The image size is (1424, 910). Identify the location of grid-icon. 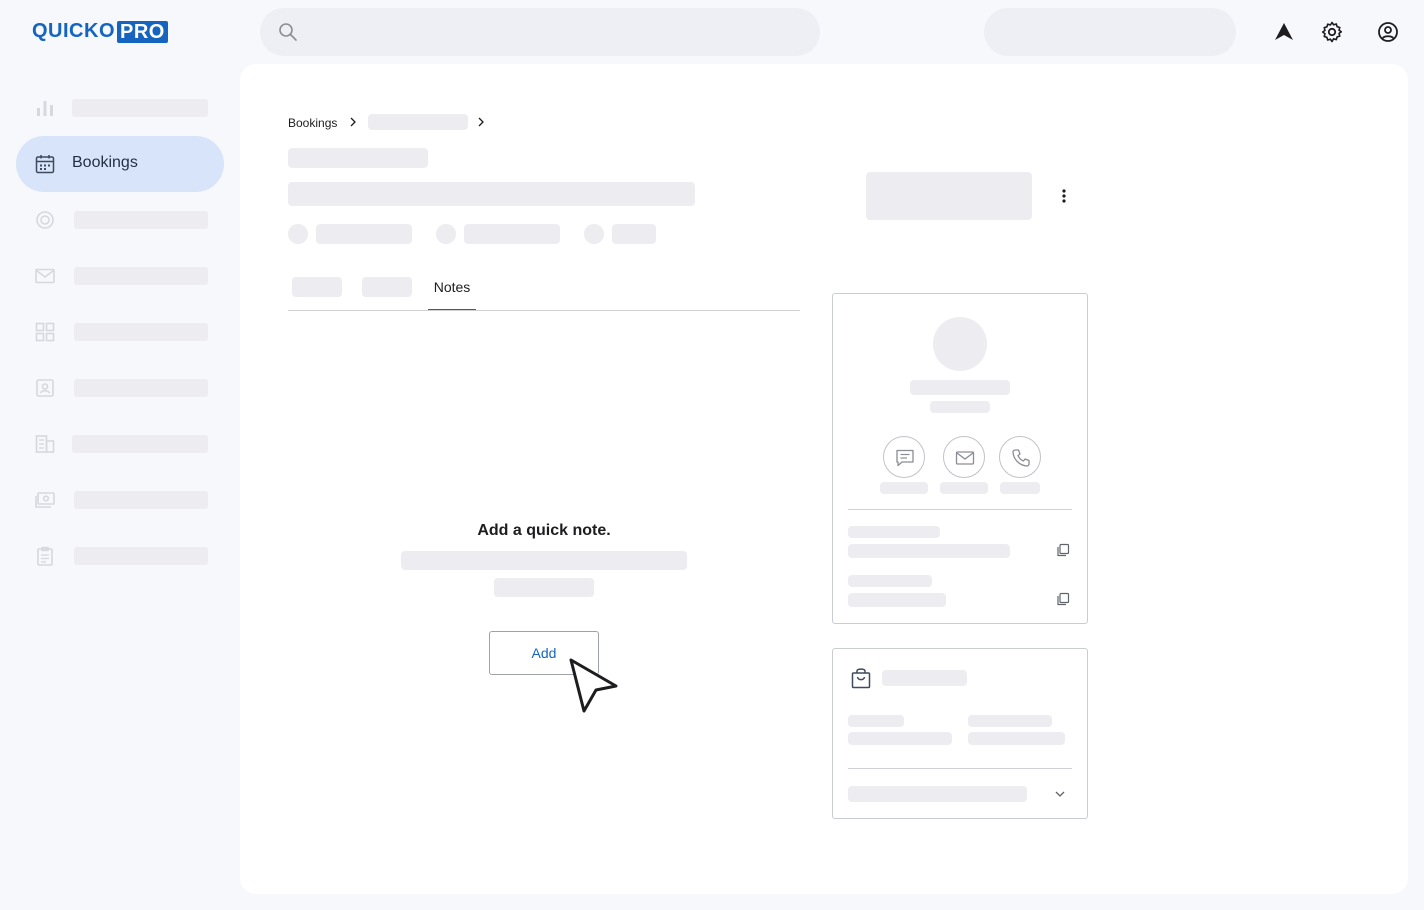
(45, 332).